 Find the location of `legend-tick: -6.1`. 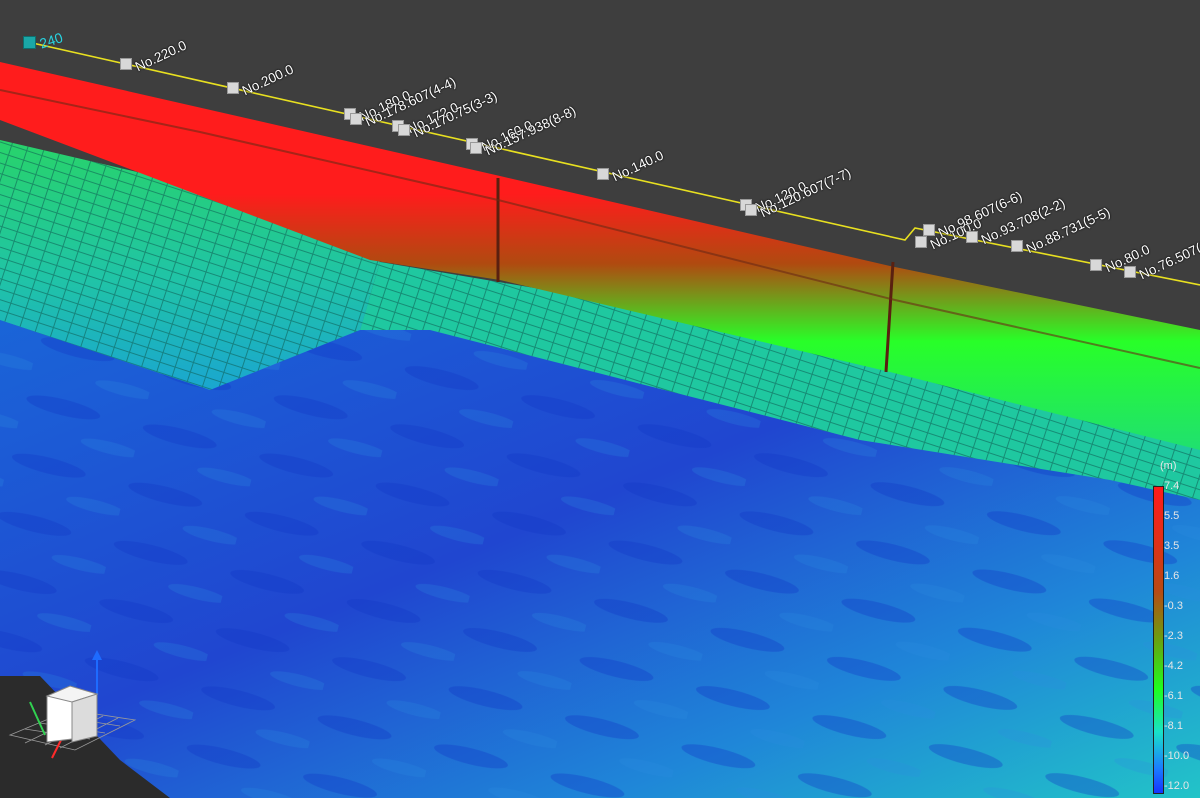

legend-tick: -6.1 is located at coordinates (1173, 696).